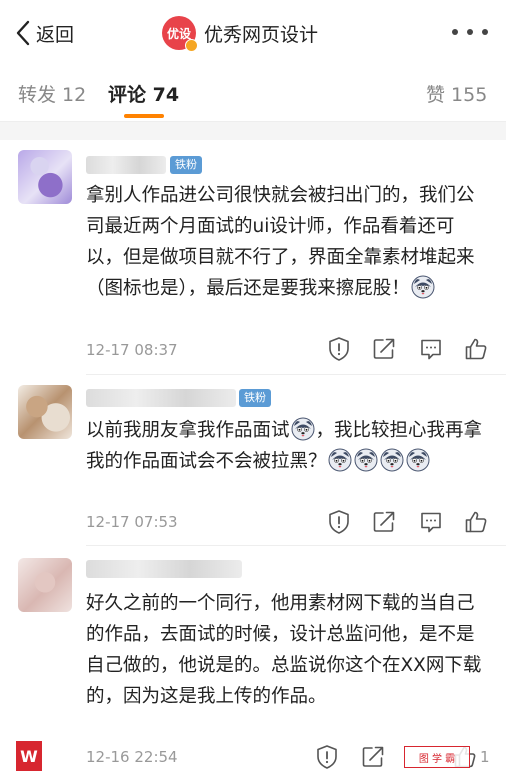  I want to click on chevron-left-icon, so click(23, 33).